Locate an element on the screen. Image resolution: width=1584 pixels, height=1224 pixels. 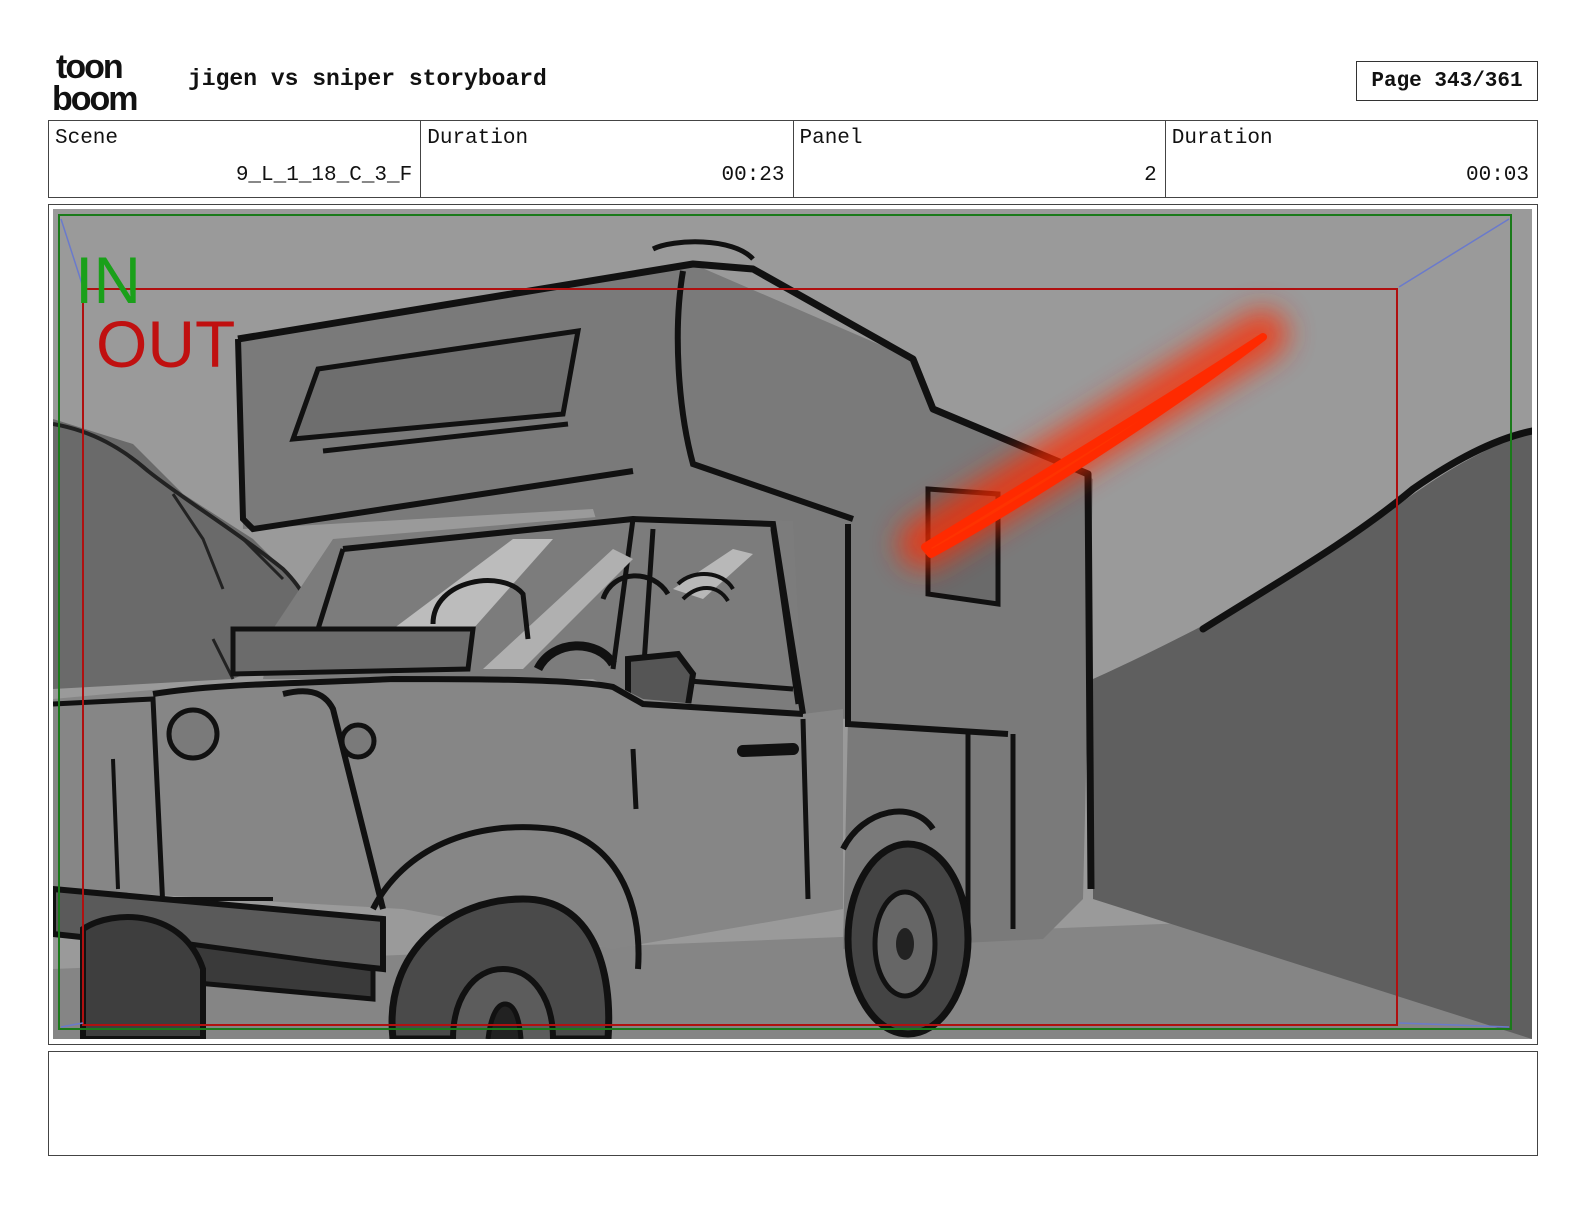
panel-notes-box is located at coordinates (793, 1103).